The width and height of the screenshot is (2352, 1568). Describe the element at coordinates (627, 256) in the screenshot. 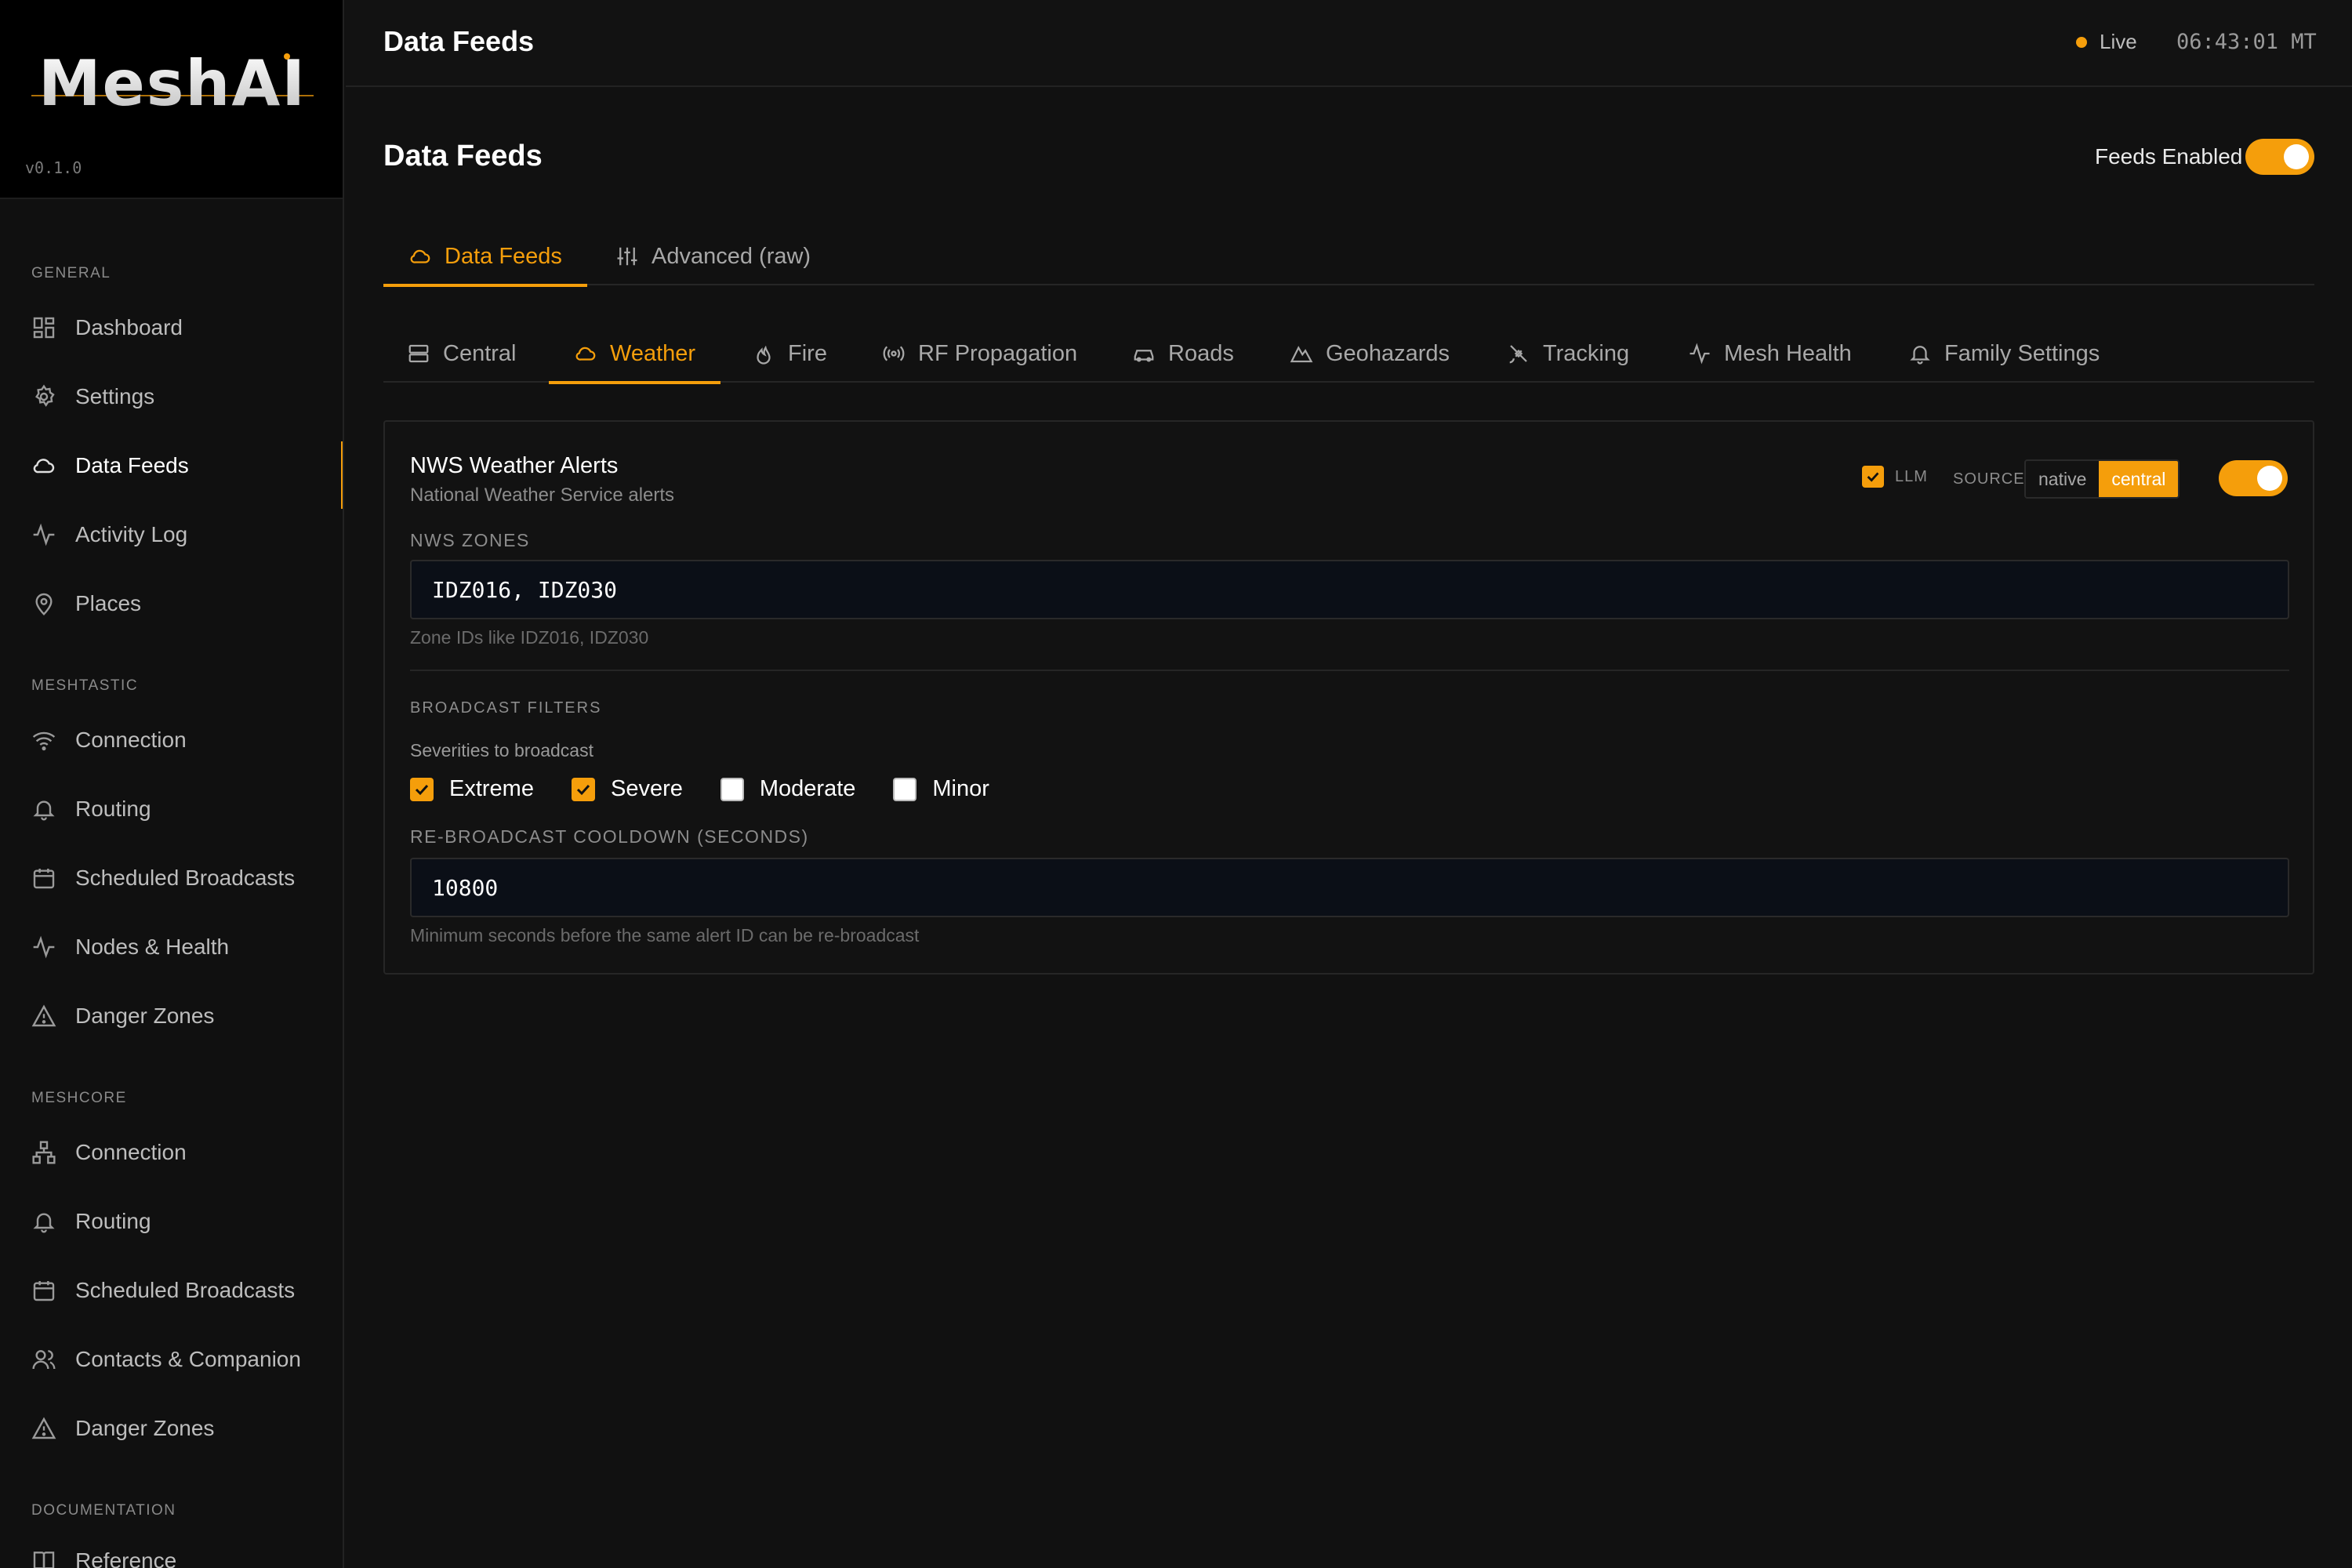

I see `sliders-icon` at that location.